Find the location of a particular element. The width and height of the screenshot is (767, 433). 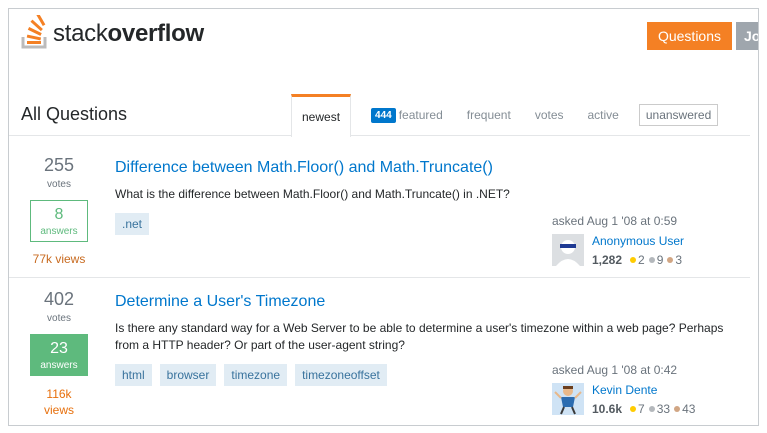

answer-count-box: 8 answers is located at coordinates (59, 221).